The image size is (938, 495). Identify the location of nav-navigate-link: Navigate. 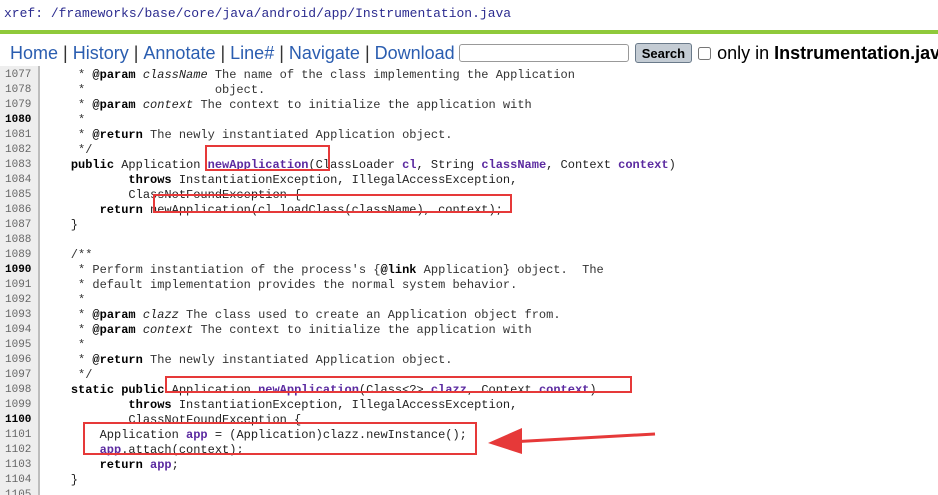
(324, 53).